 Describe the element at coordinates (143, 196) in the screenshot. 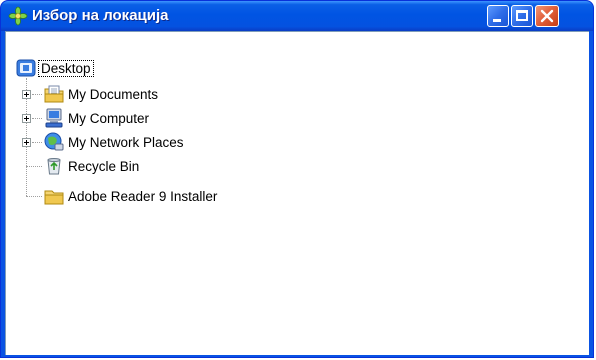

I see `tree-item-label: Adobe Reader 9 Installer` at that location.